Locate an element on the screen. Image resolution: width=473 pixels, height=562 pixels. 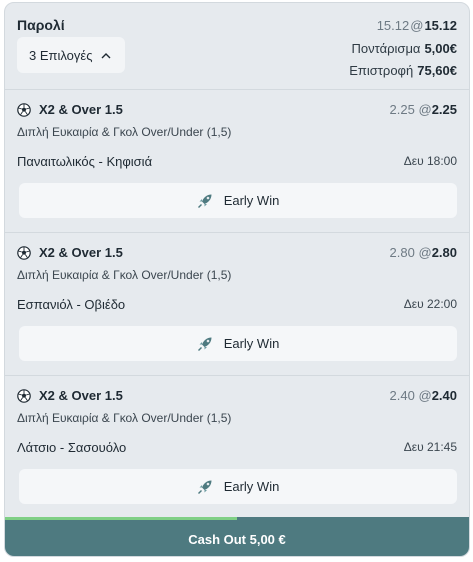
selection-match: Λάτσιο - Σασουόλο is located at coordinates (72, 447).